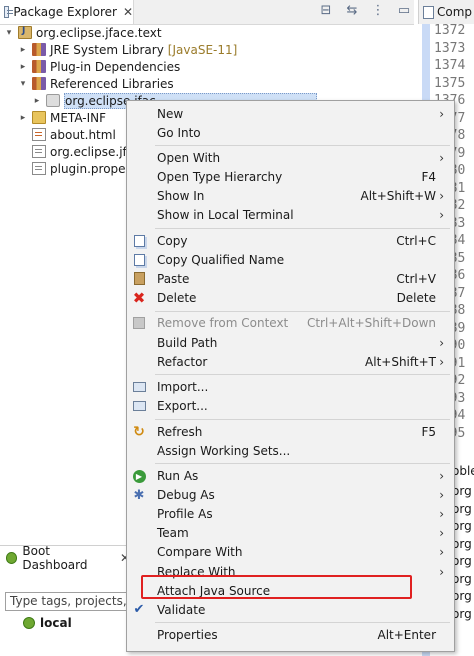  Describe the element at coordinates (371, 323) in the screenshot. I see `menu-item-accelerator: Ctrl+Alt+Shift+Down` at that location.